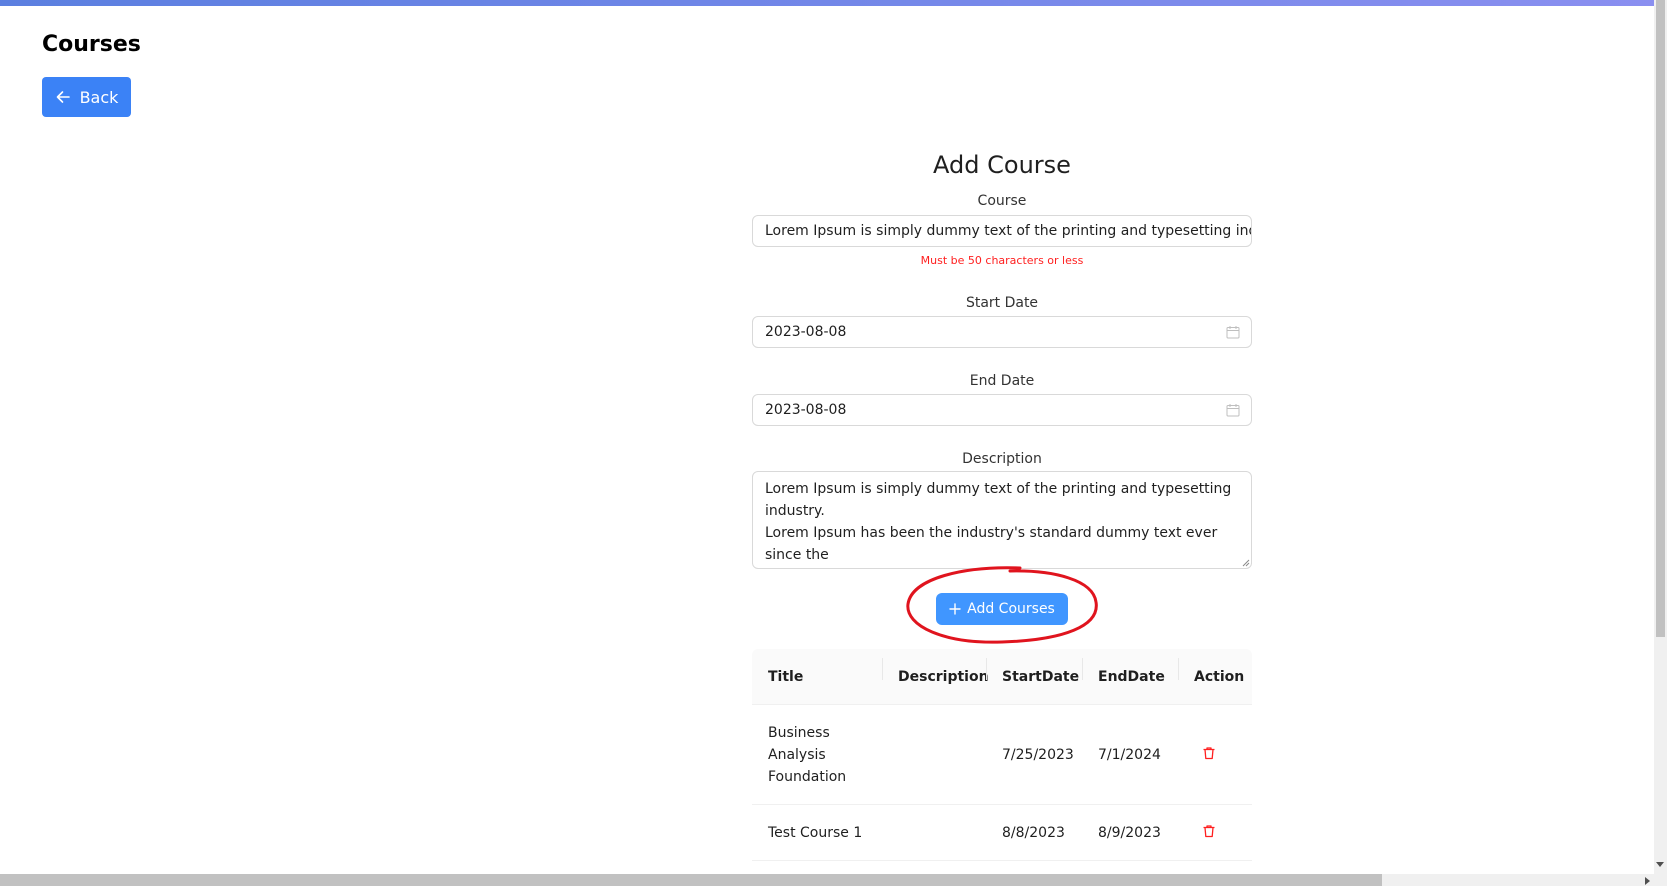 The height and width of the screenshot is (886, 1667). What do you see at coordinates (807, 754) in the screenshot?
I see `cell-title: Business Analysis Foundation` at bounding box center [807, 754].